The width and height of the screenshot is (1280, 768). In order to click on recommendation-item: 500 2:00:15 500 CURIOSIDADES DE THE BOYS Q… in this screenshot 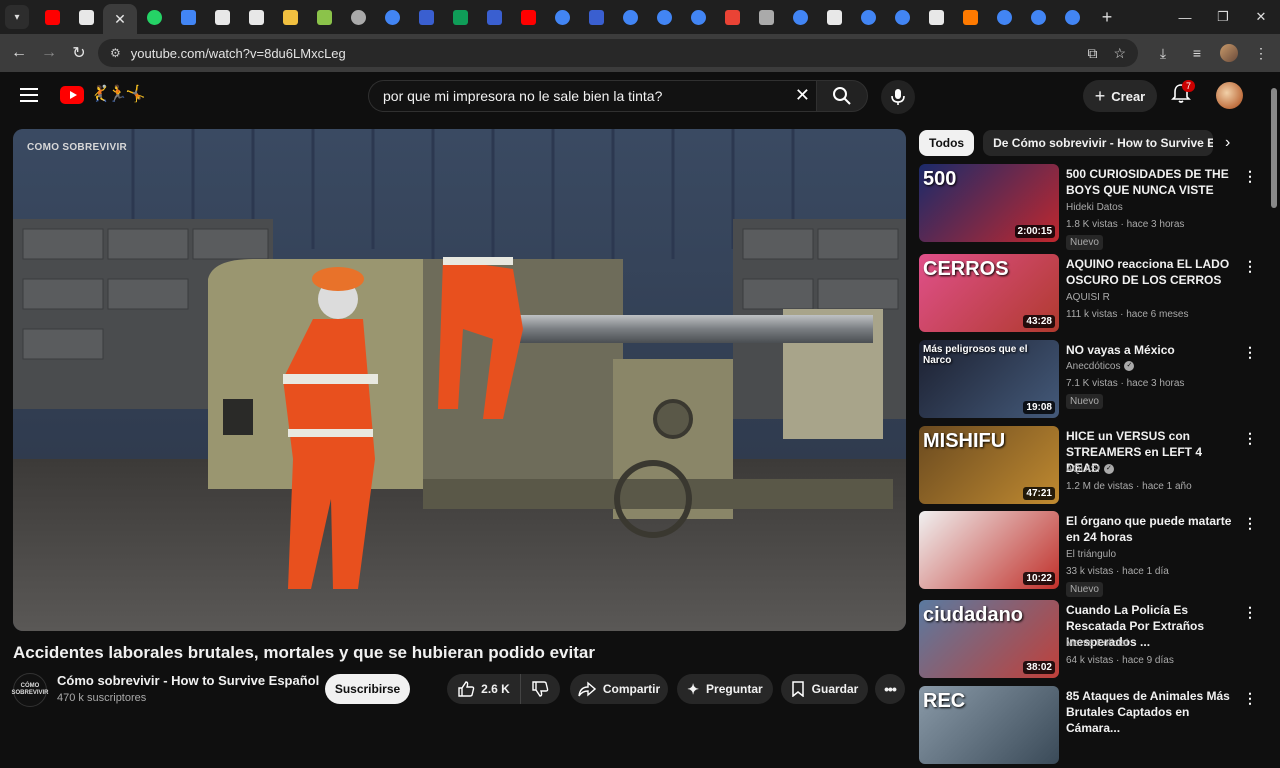, I will do `click(1089, 207)`.